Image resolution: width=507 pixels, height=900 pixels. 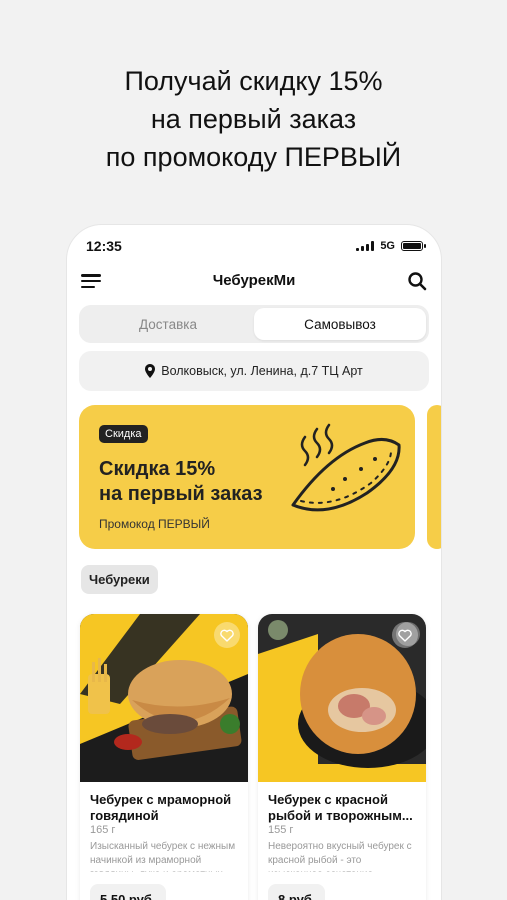 What do you see at coordinates (281, 830) in the screenshot?
I see `product-weight: 155 г` at bounding box center [281, 830].